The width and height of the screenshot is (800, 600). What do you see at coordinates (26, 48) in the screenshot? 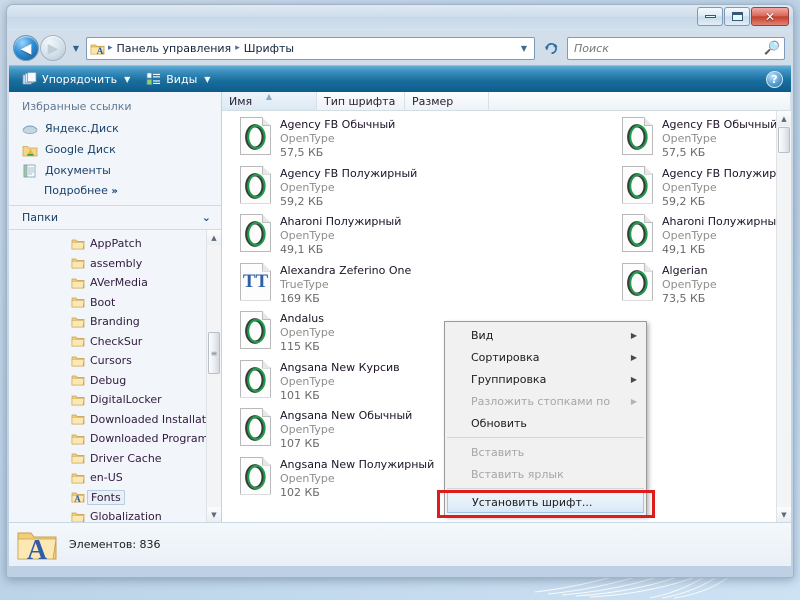
I see `back-button: ◀` at bounding box center [26, 48].